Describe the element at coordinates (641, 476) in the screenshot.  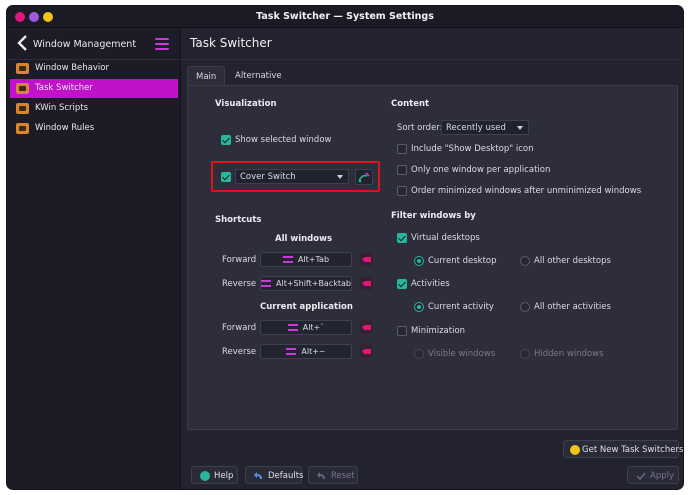
I see `checkmark-icon` at that location.